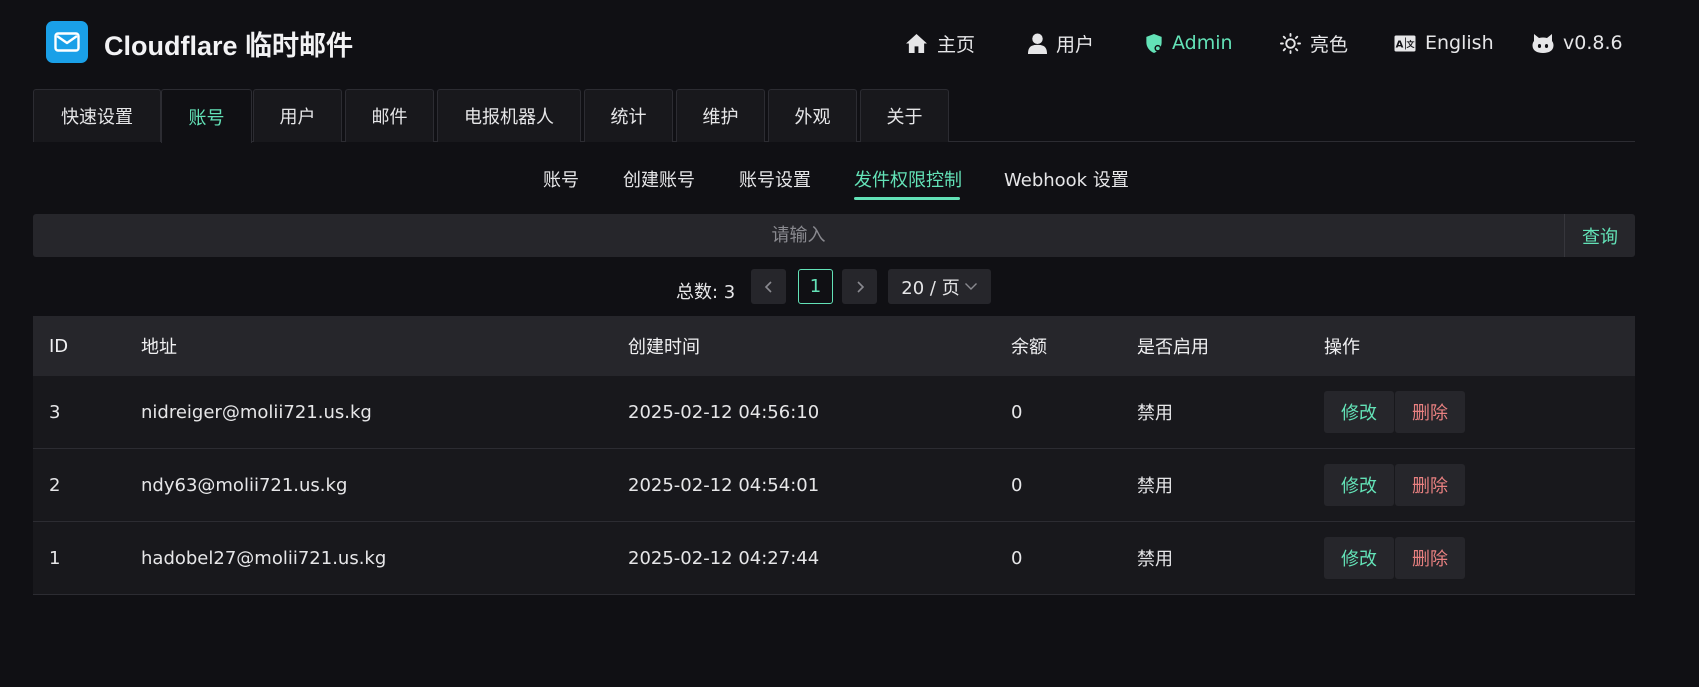 This screenshot has width=1699, height=687. Describe the element at coordinates (812, 115) in the screenshot. I see `tab-appearance: 外观` at that location.